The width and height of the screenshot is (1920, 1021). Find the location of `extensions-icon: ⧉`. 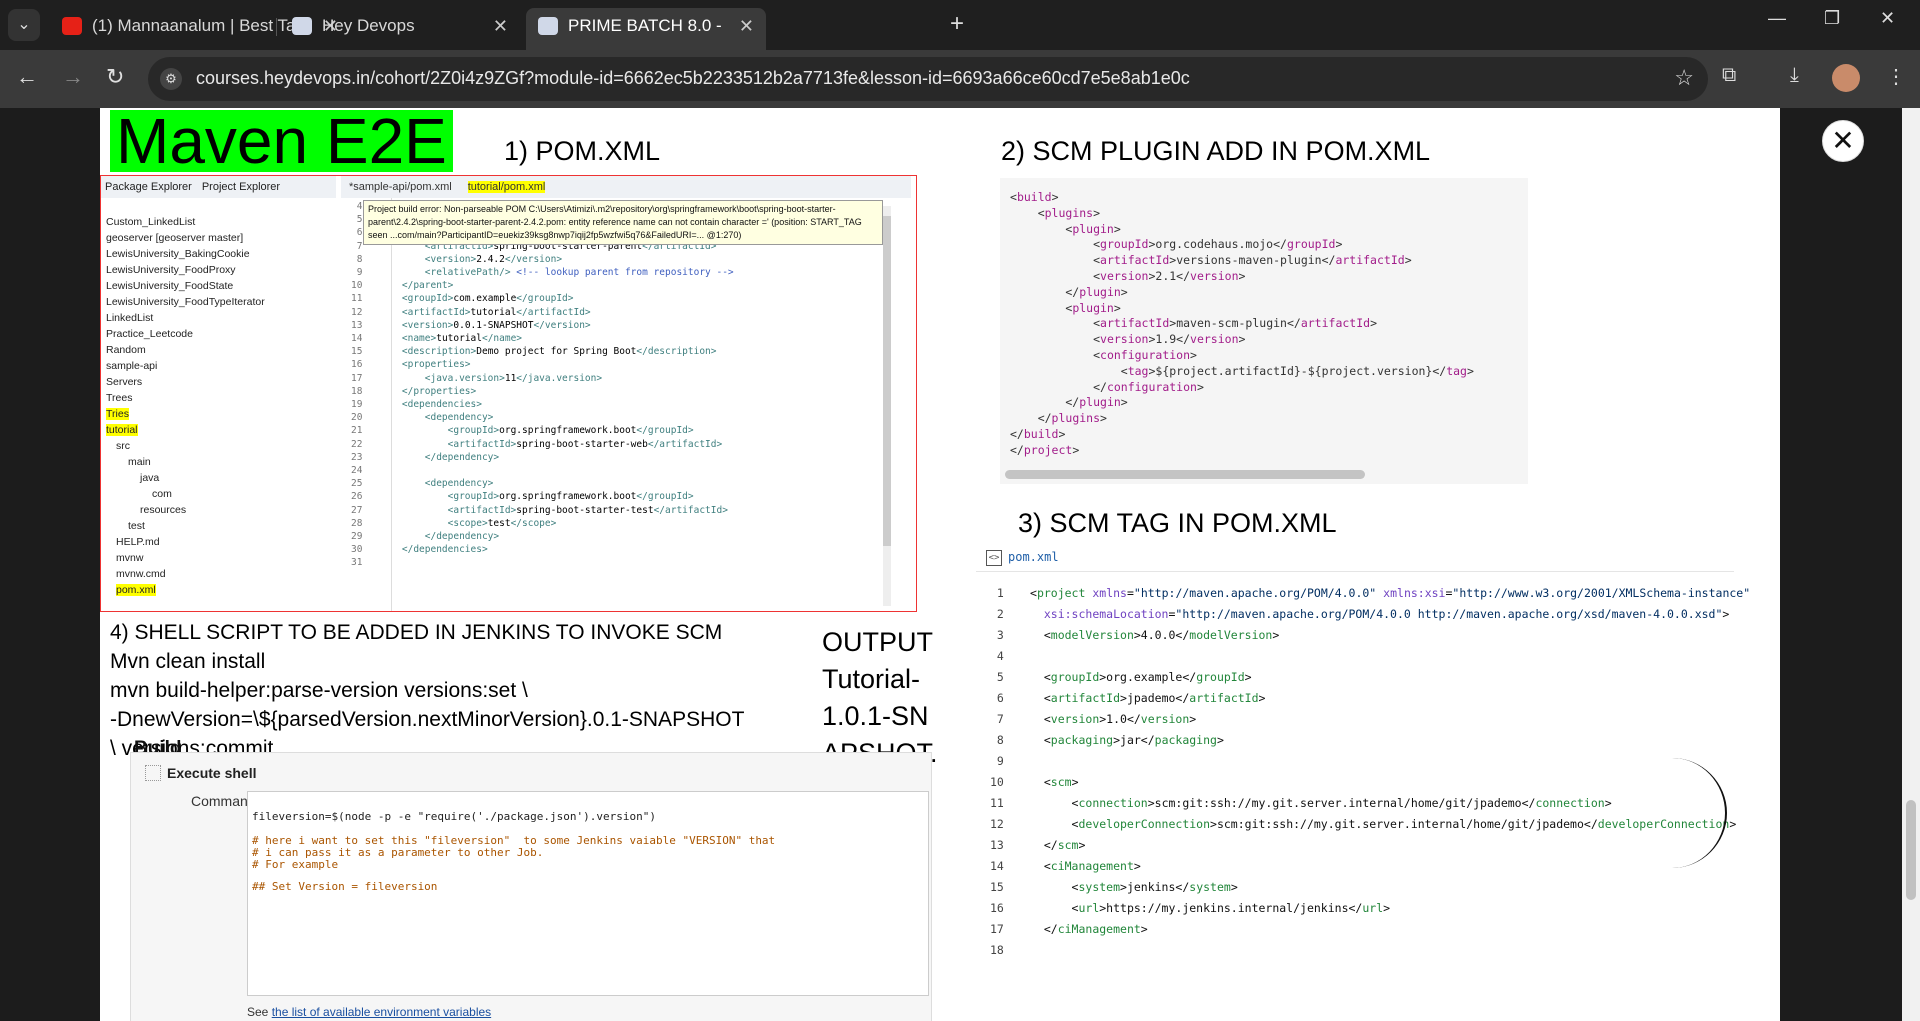

extensions-icon: ⧉ is located at coordinates (1729, 75).